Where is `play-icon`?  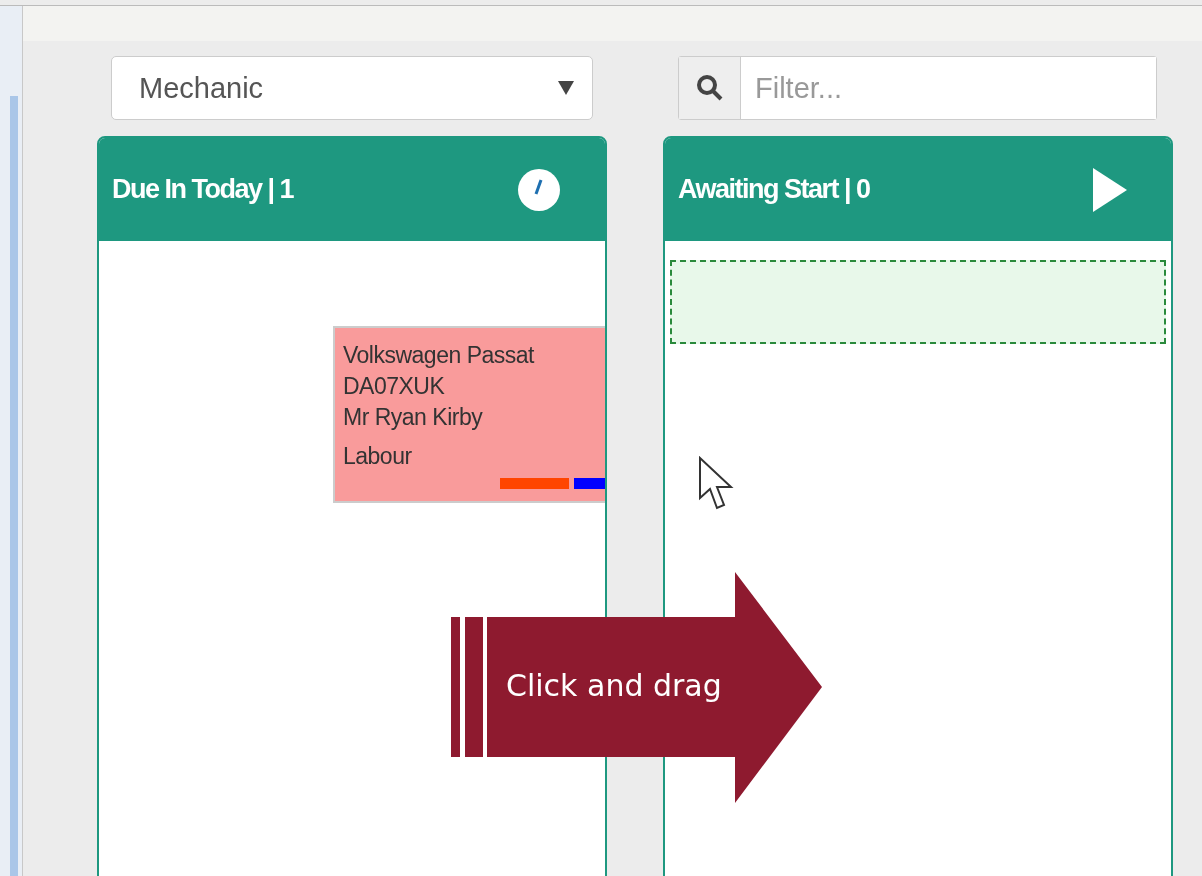 play-icon is located at coordinates (1110, 189).